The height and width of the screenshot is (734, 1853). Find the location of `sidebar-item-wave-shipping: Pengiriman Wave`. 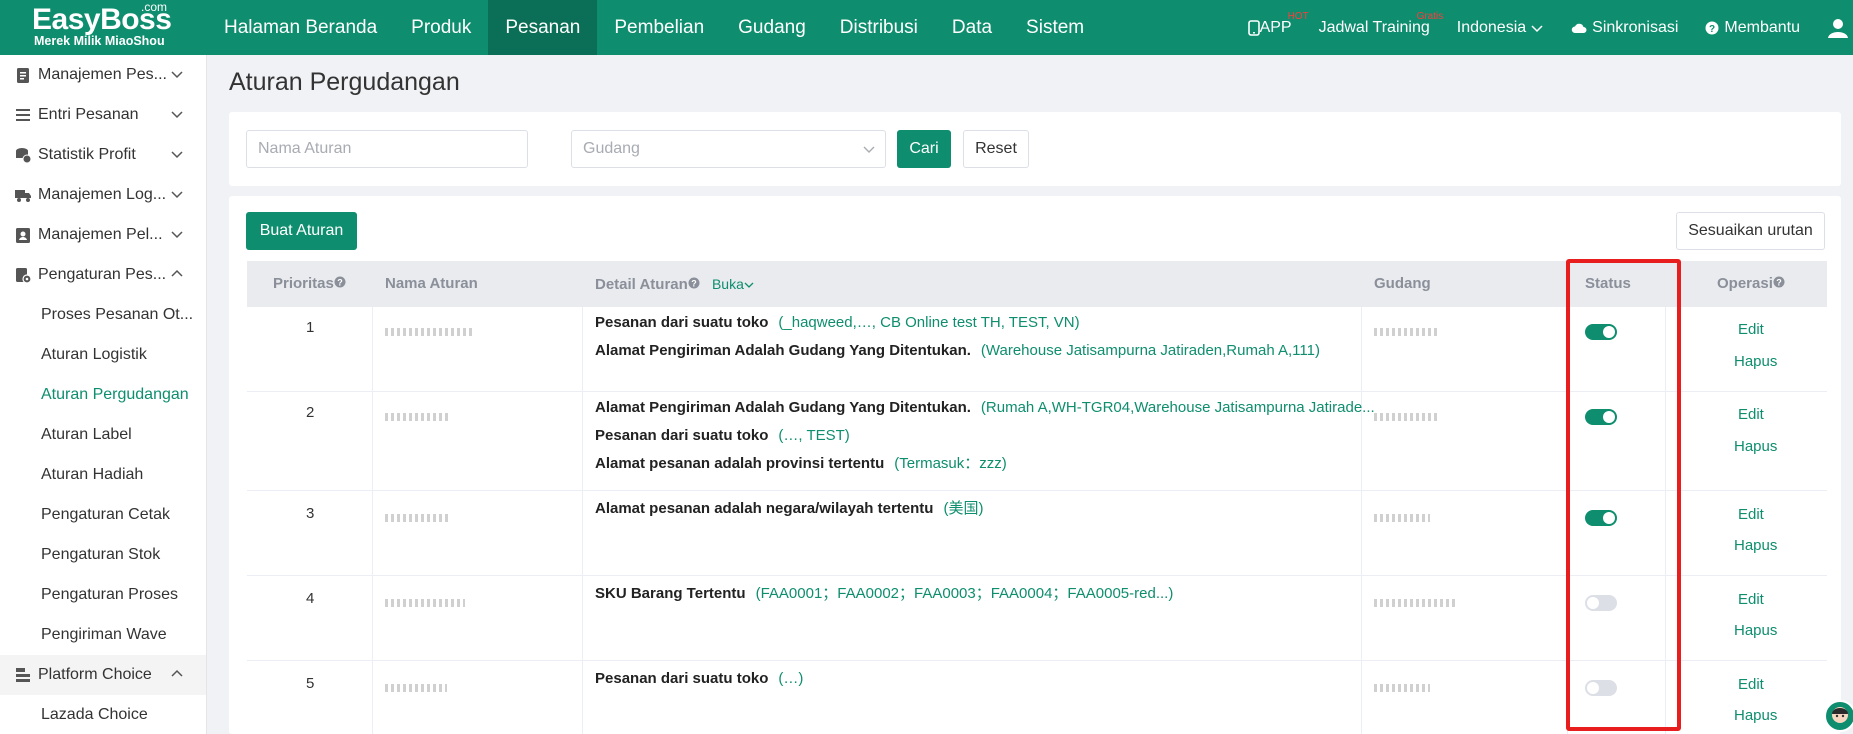

sidebar-item-wave-shipping: Pengiriman Wave is located at coordinates (103, 635).